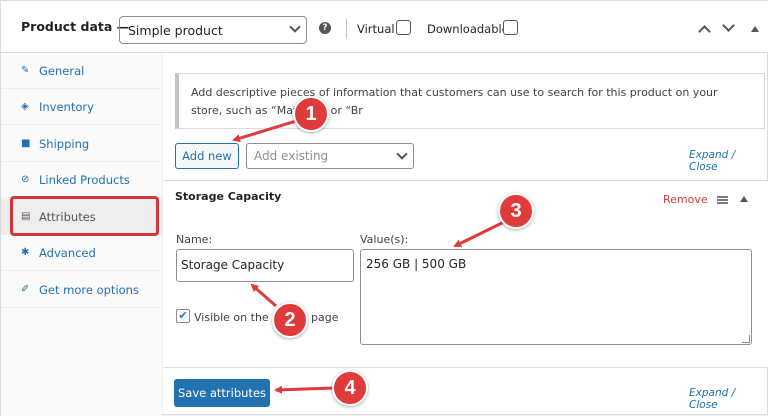 Image resolution: width=768 pixels, height=416 pixels. I want to click on callout-badge-4: 4, so click(350, 388).